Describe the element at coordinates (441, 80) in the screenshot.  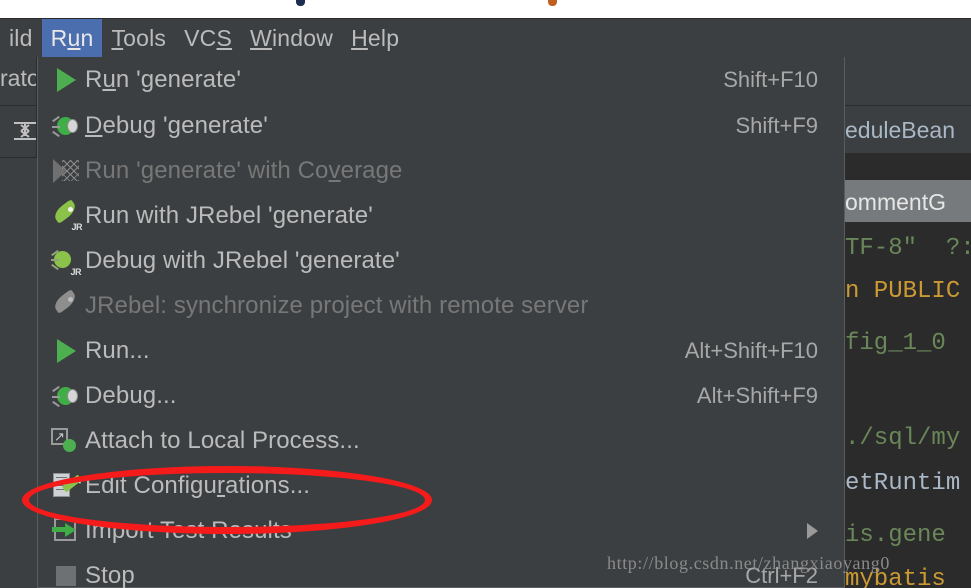
I see `menu-item-run-generate: Run 'generate' Shift+F10` at that location.